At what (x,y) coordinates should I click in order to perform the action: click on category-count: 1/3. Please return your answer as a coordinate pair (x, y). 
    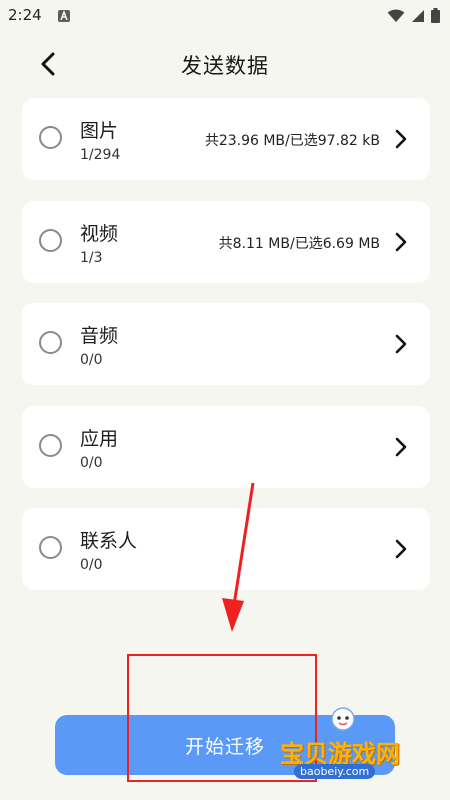
    Looking at the image, I should click on (91, 258).